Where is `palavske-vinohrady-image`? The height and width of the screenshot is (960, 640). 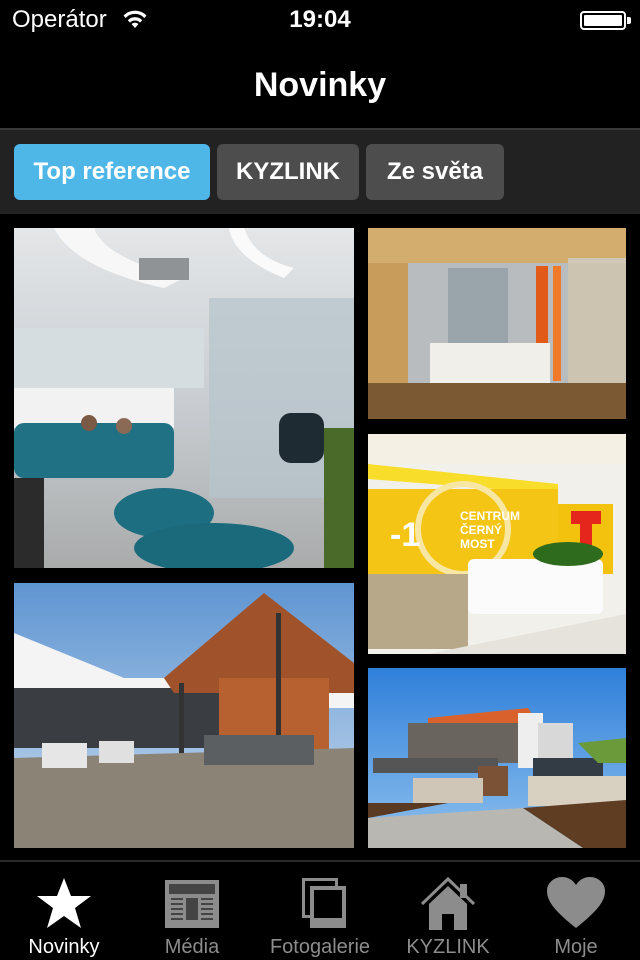
palavske-vinohrady-image is located at coordinates (497, 758).